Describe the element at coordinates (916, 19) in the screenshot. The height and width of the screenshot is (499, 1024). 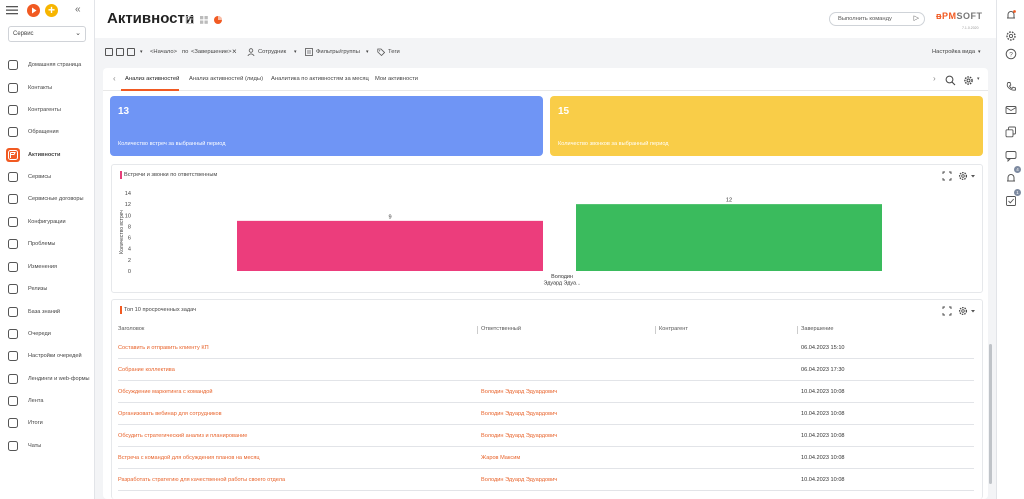
I see `run-command-icon: ▷` at that location.